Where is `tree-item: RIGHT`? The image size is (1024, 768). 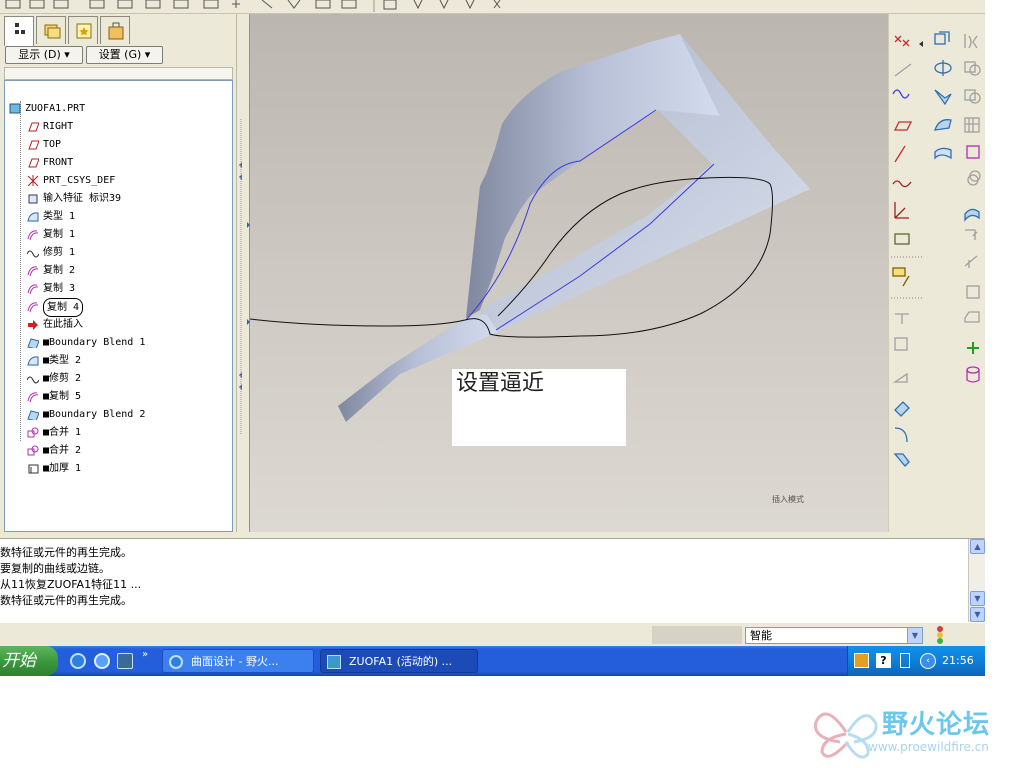
tree-item: RIGHT is located at coordinates (117, 126).